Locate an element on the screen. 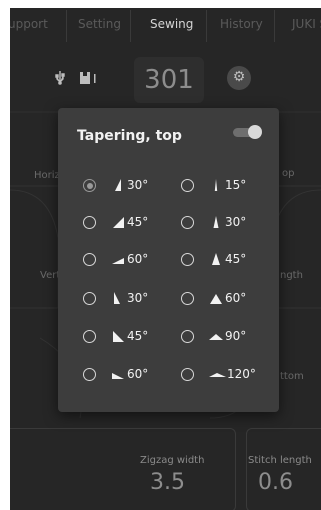 The width and height of the screenshot is (321, 510). option-left-45-b: 45° is located at coordinates (131, 338).